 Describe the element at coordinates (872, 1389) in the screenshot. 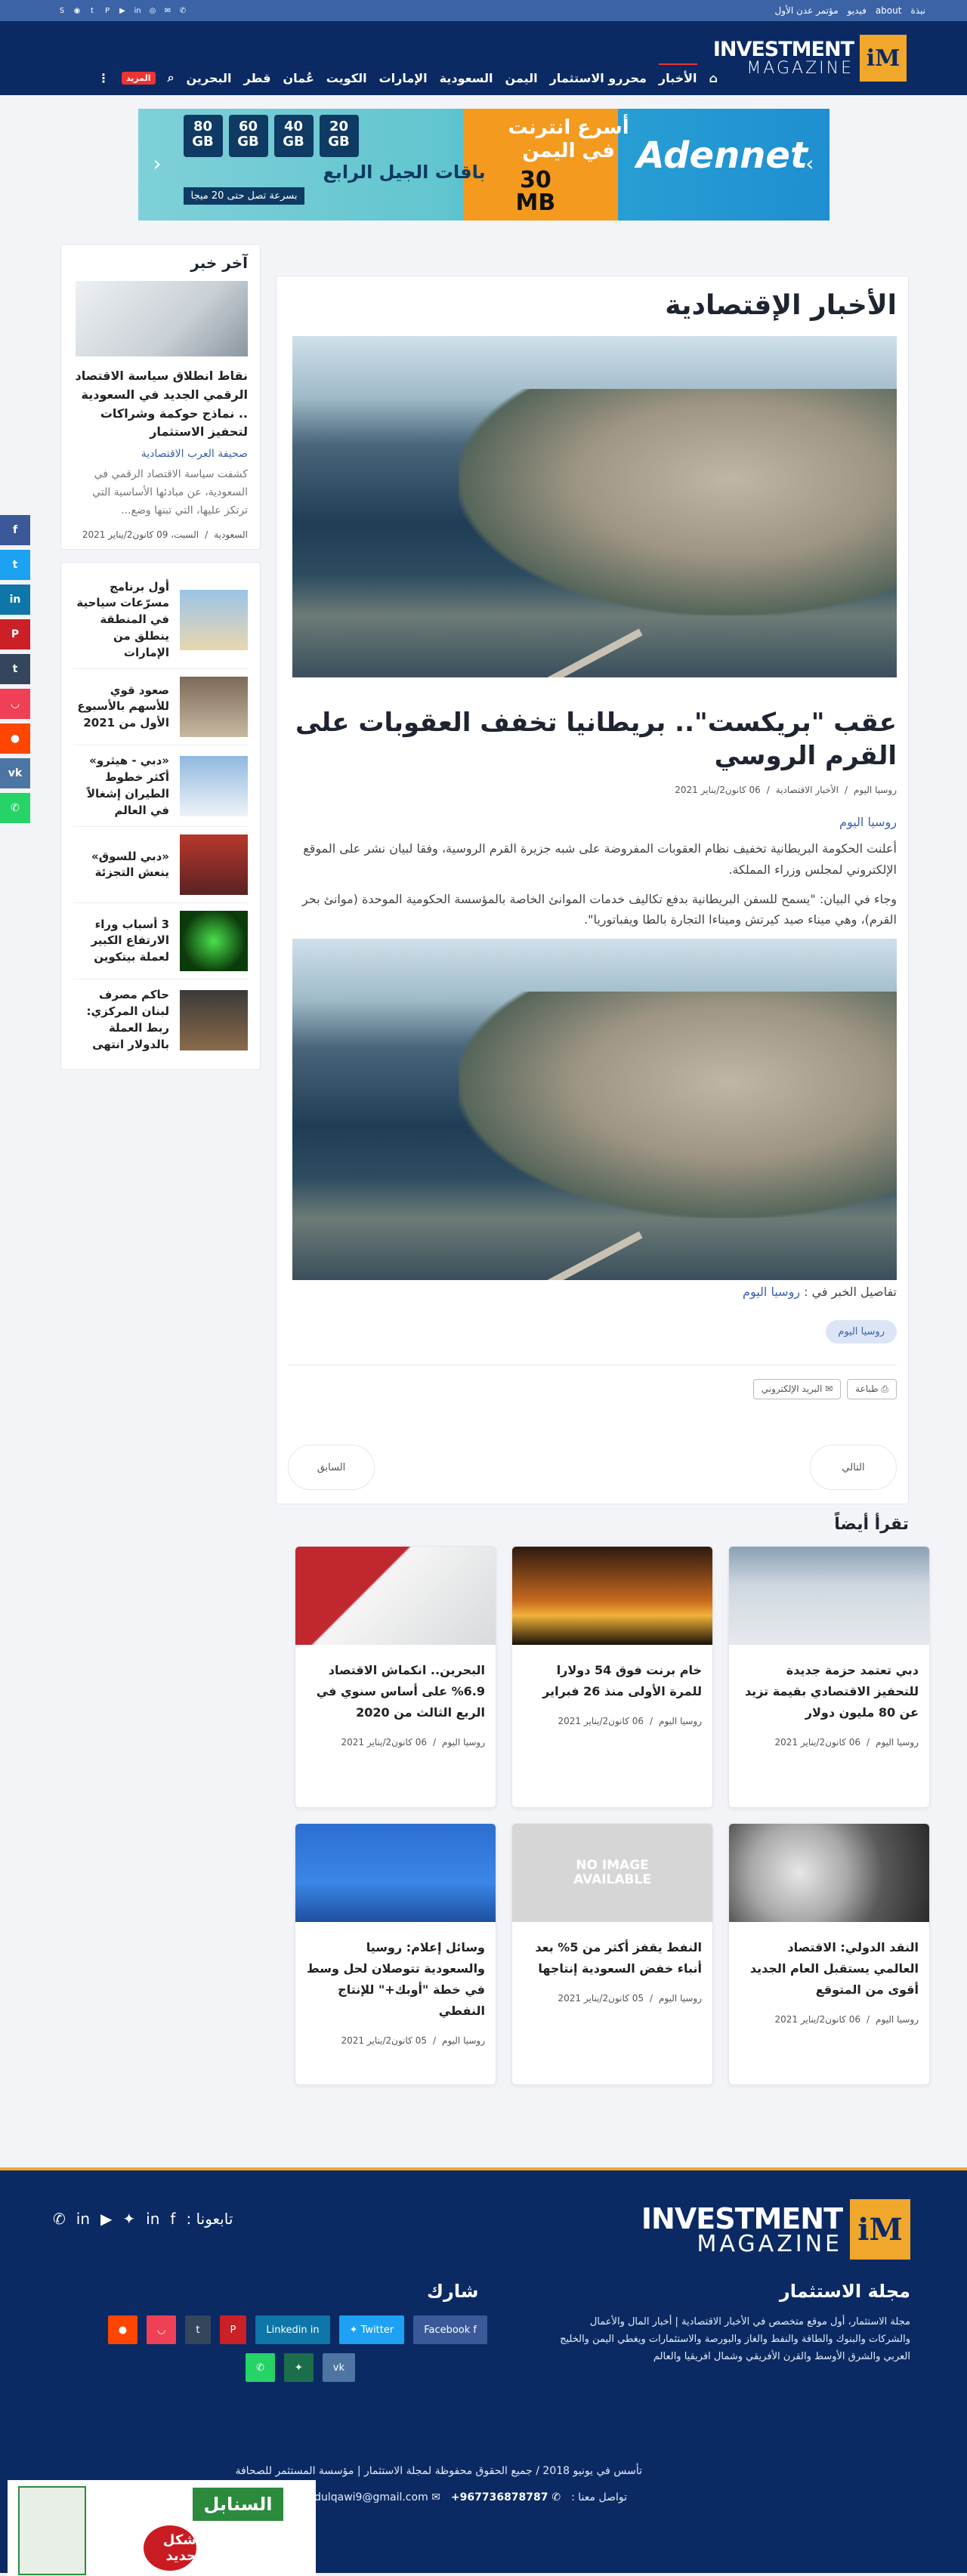

I see `print-button: ⎙ طباعة` at that location.